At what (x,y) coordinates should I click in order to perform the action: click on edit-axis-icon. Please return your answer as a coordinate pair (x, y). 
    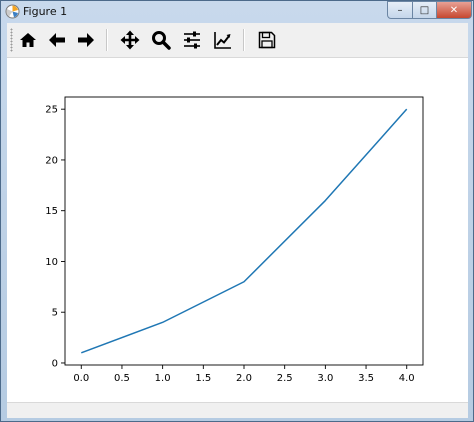
    Looking at the image, I should click on (222, 40).